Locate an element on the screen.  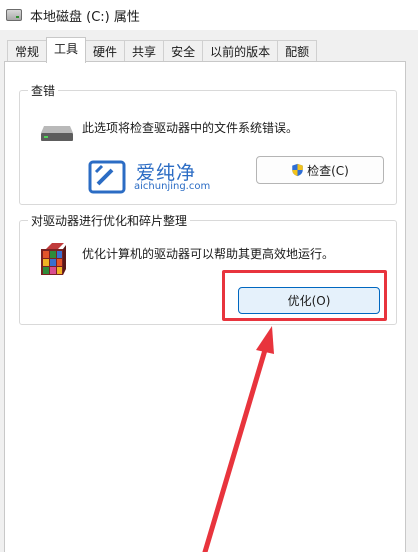
check-button: 检查(C) is located at coordinates (320, 170).